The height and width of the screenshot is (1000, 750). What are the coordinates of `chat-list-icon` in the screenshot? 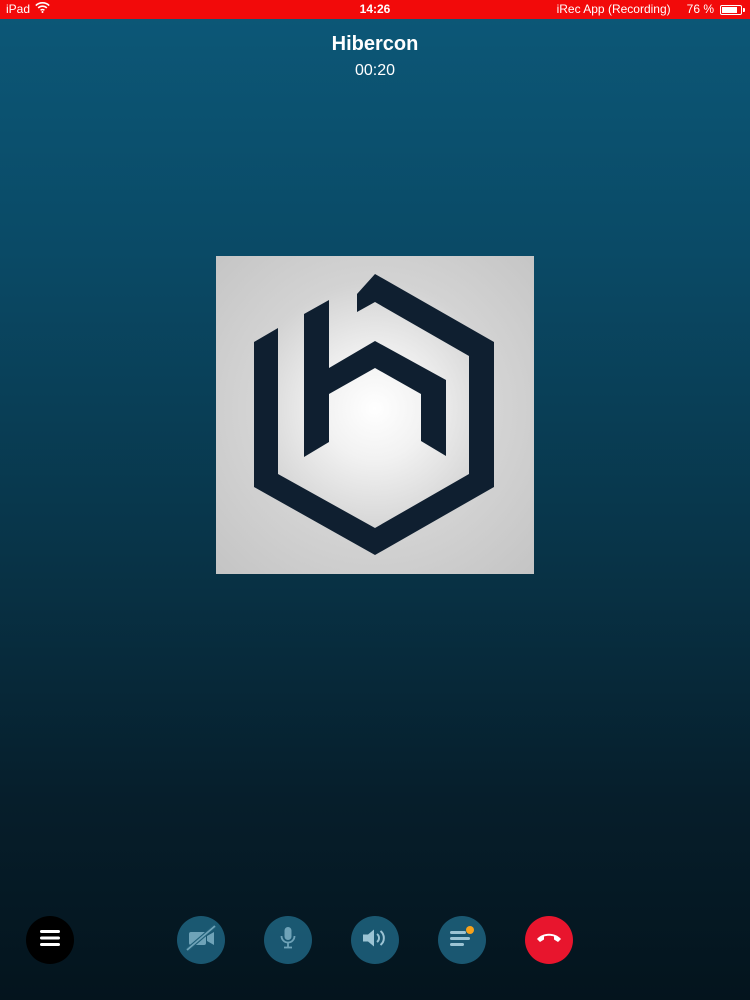 It's located at (462, 940).